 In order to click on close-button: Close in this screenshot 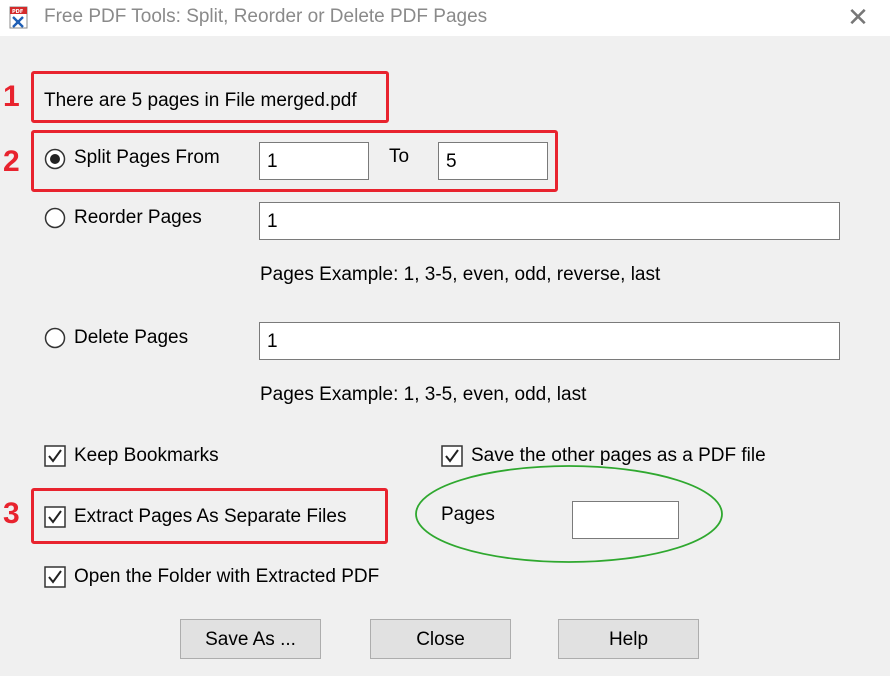, I will do `click(440, 639)`.